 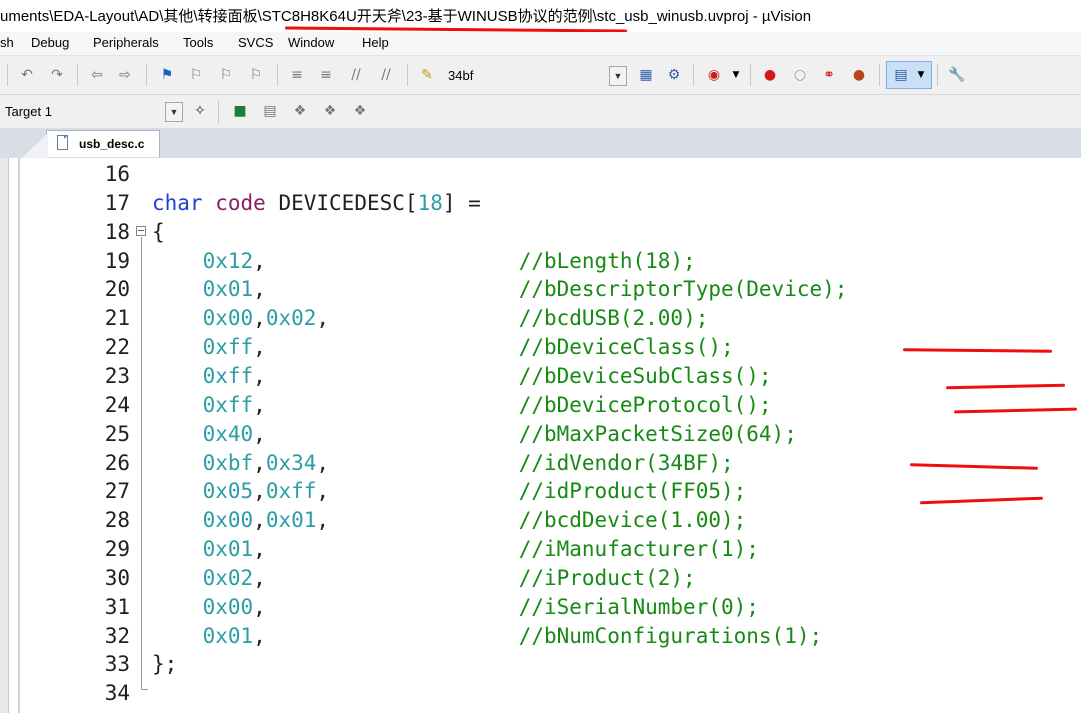 I want to click on menu-flash: sh, so click(x=7, y=42).